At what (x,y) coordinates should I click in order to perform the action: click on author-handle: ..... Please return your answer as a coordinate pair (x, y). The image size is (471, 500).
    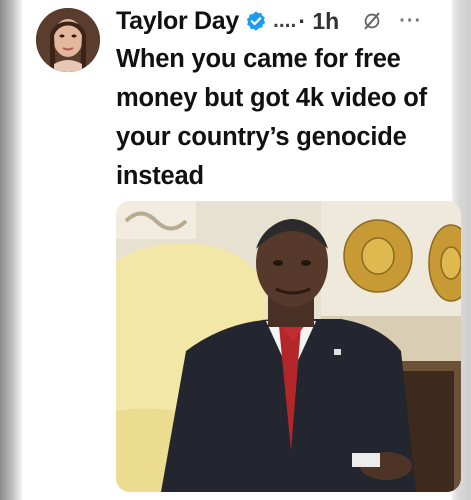
    Looking at the image, I should click on (284, 21).